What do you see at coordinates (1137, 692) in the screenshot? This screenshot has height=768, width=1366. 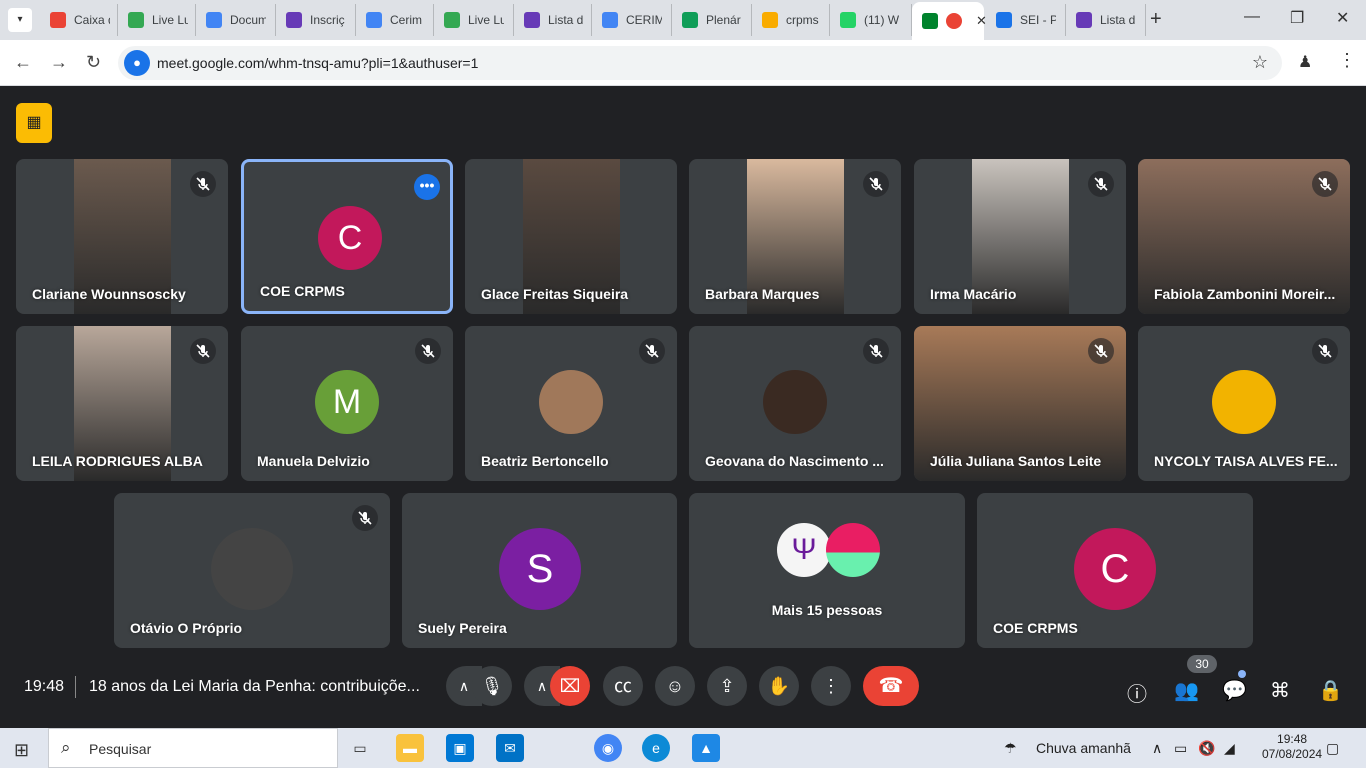 I see `meeting-info-icon: ⓘ` at bounding box center [1137, 692].